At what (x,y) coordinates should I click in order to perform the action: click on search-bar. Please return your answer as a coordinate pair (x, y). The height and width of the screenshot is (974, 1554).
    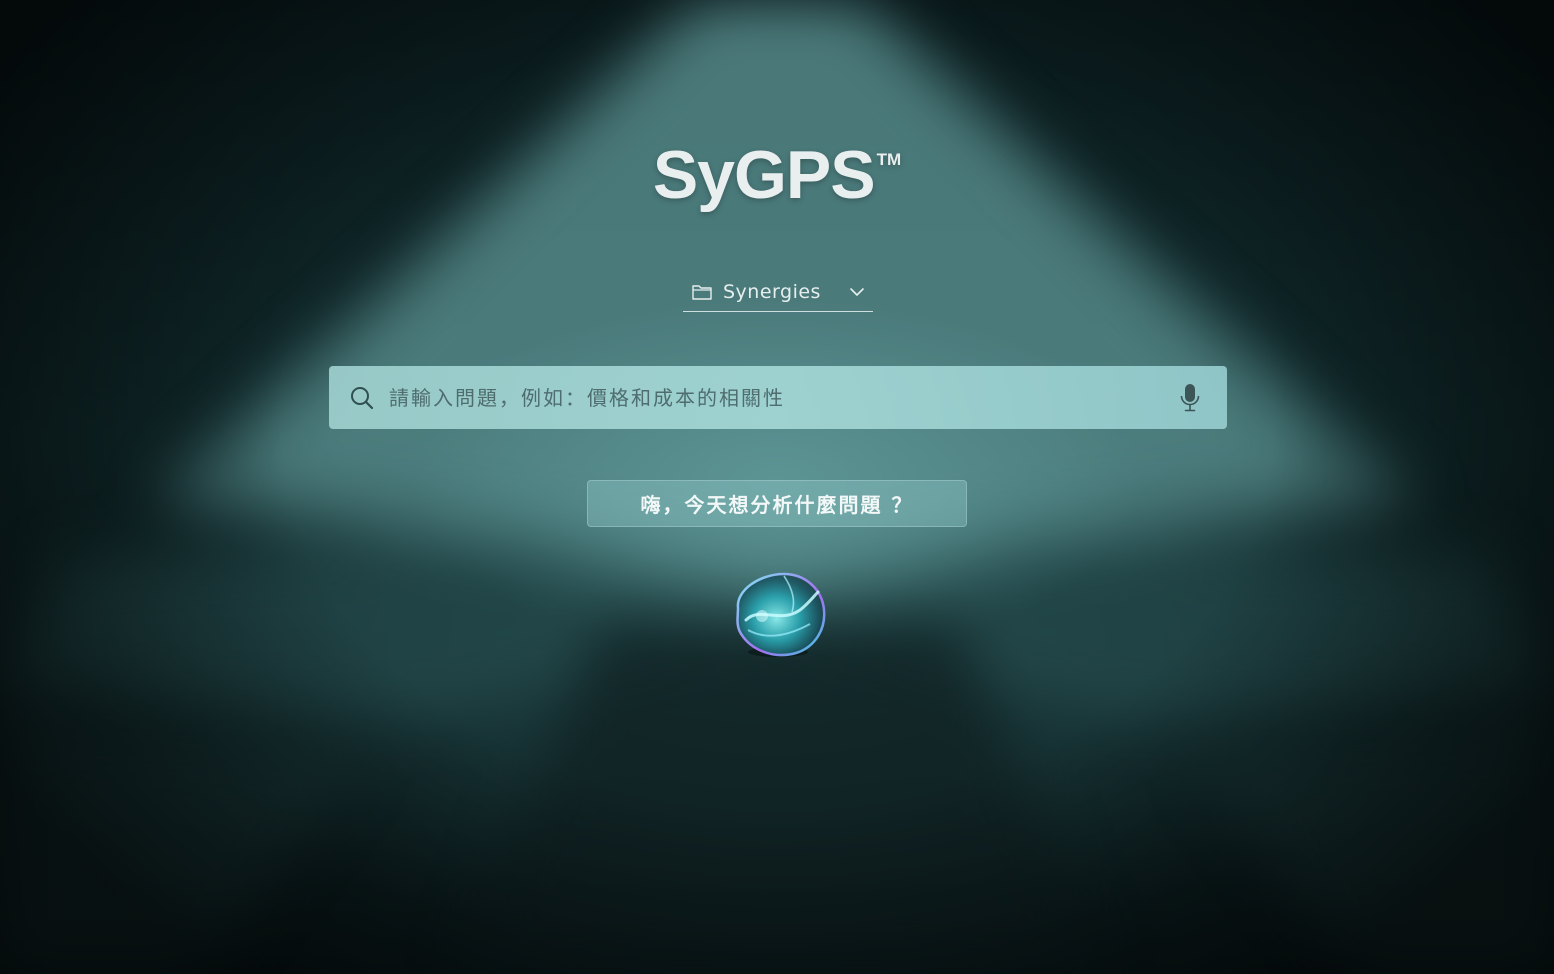
    Looking at the image, I should click on (778, 397).